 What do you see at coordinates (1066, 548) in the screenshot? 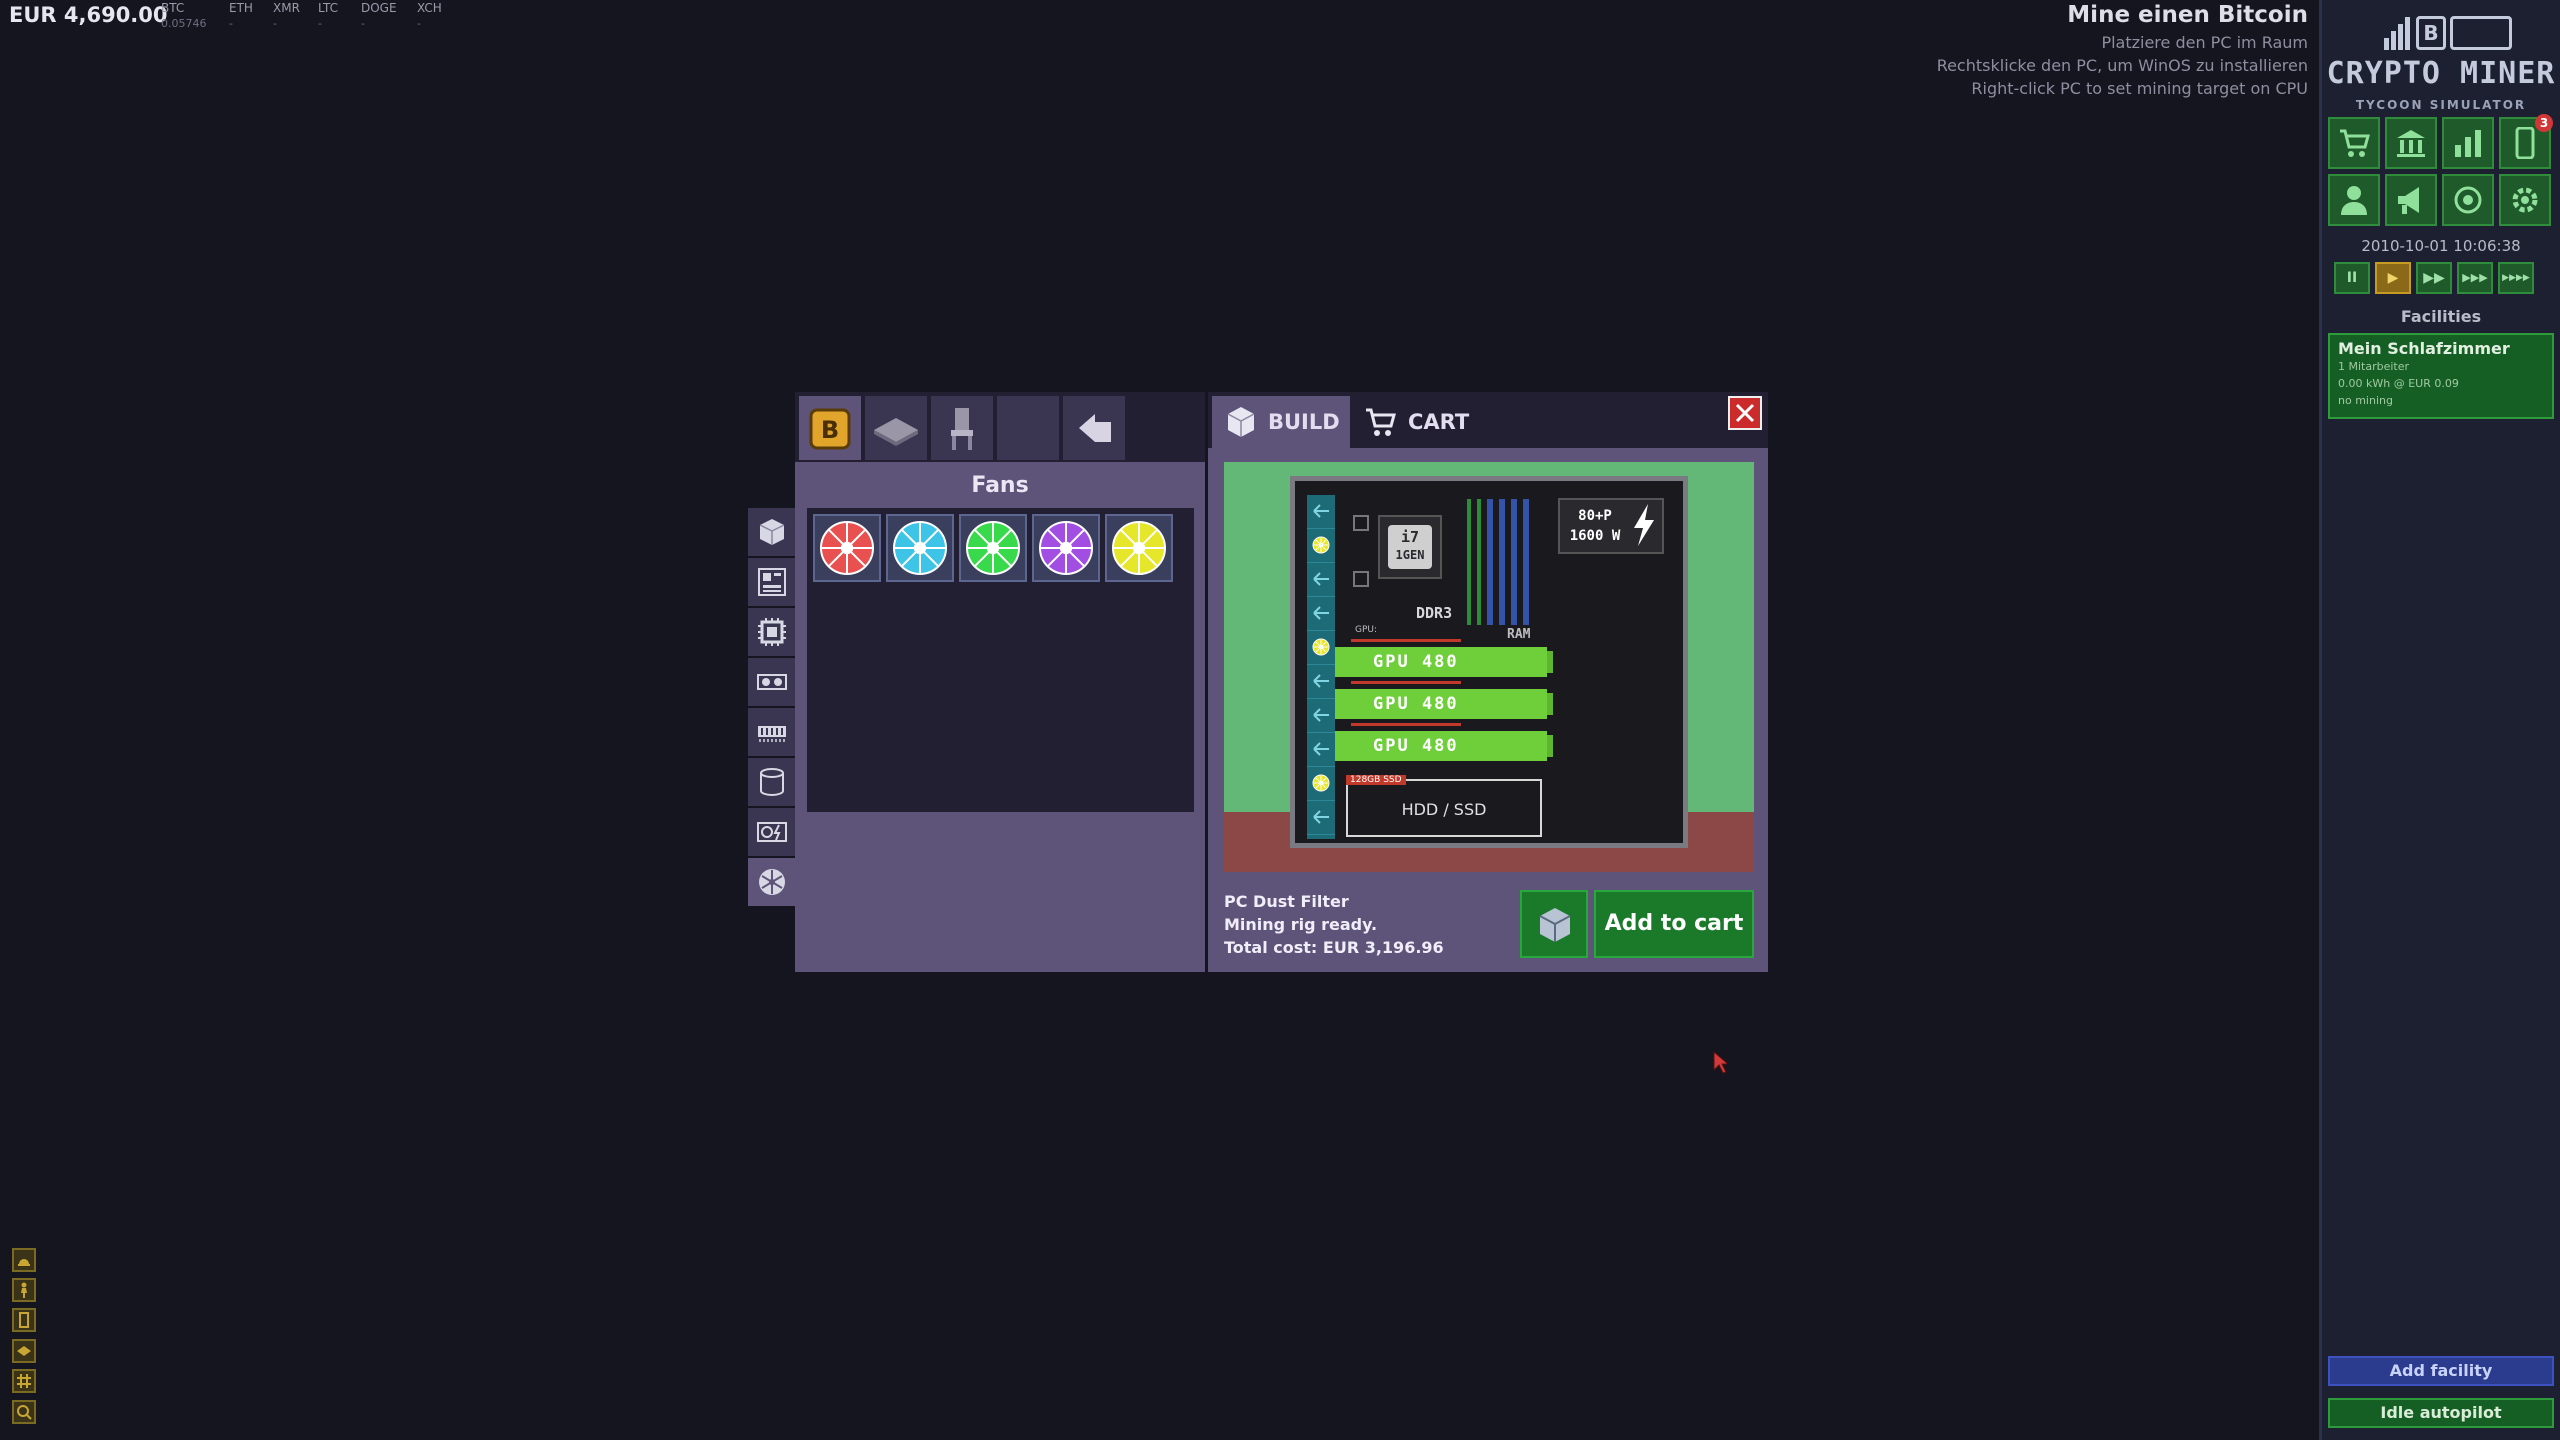
I see `fan-item-purple` at bounding box center [1066, 548].